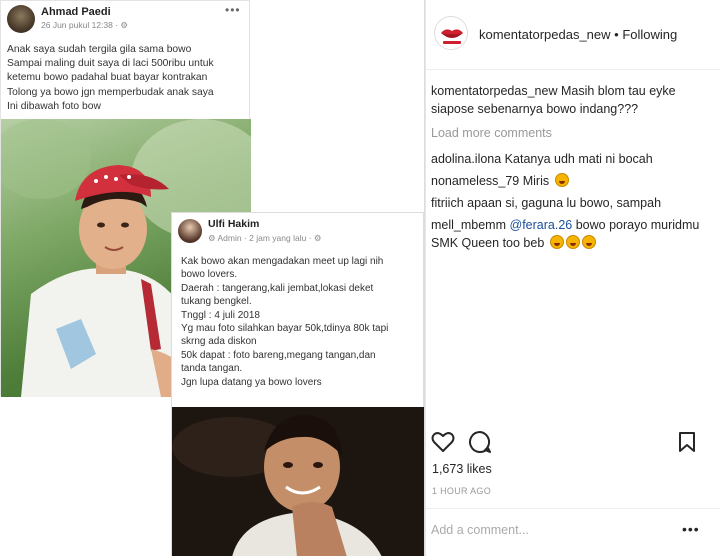 The width and height of the screenshot is (720, 556). Describe the element at coordinates (462, 469) in the screenshot. I see `likes-count: 1,673 likes` at that location.